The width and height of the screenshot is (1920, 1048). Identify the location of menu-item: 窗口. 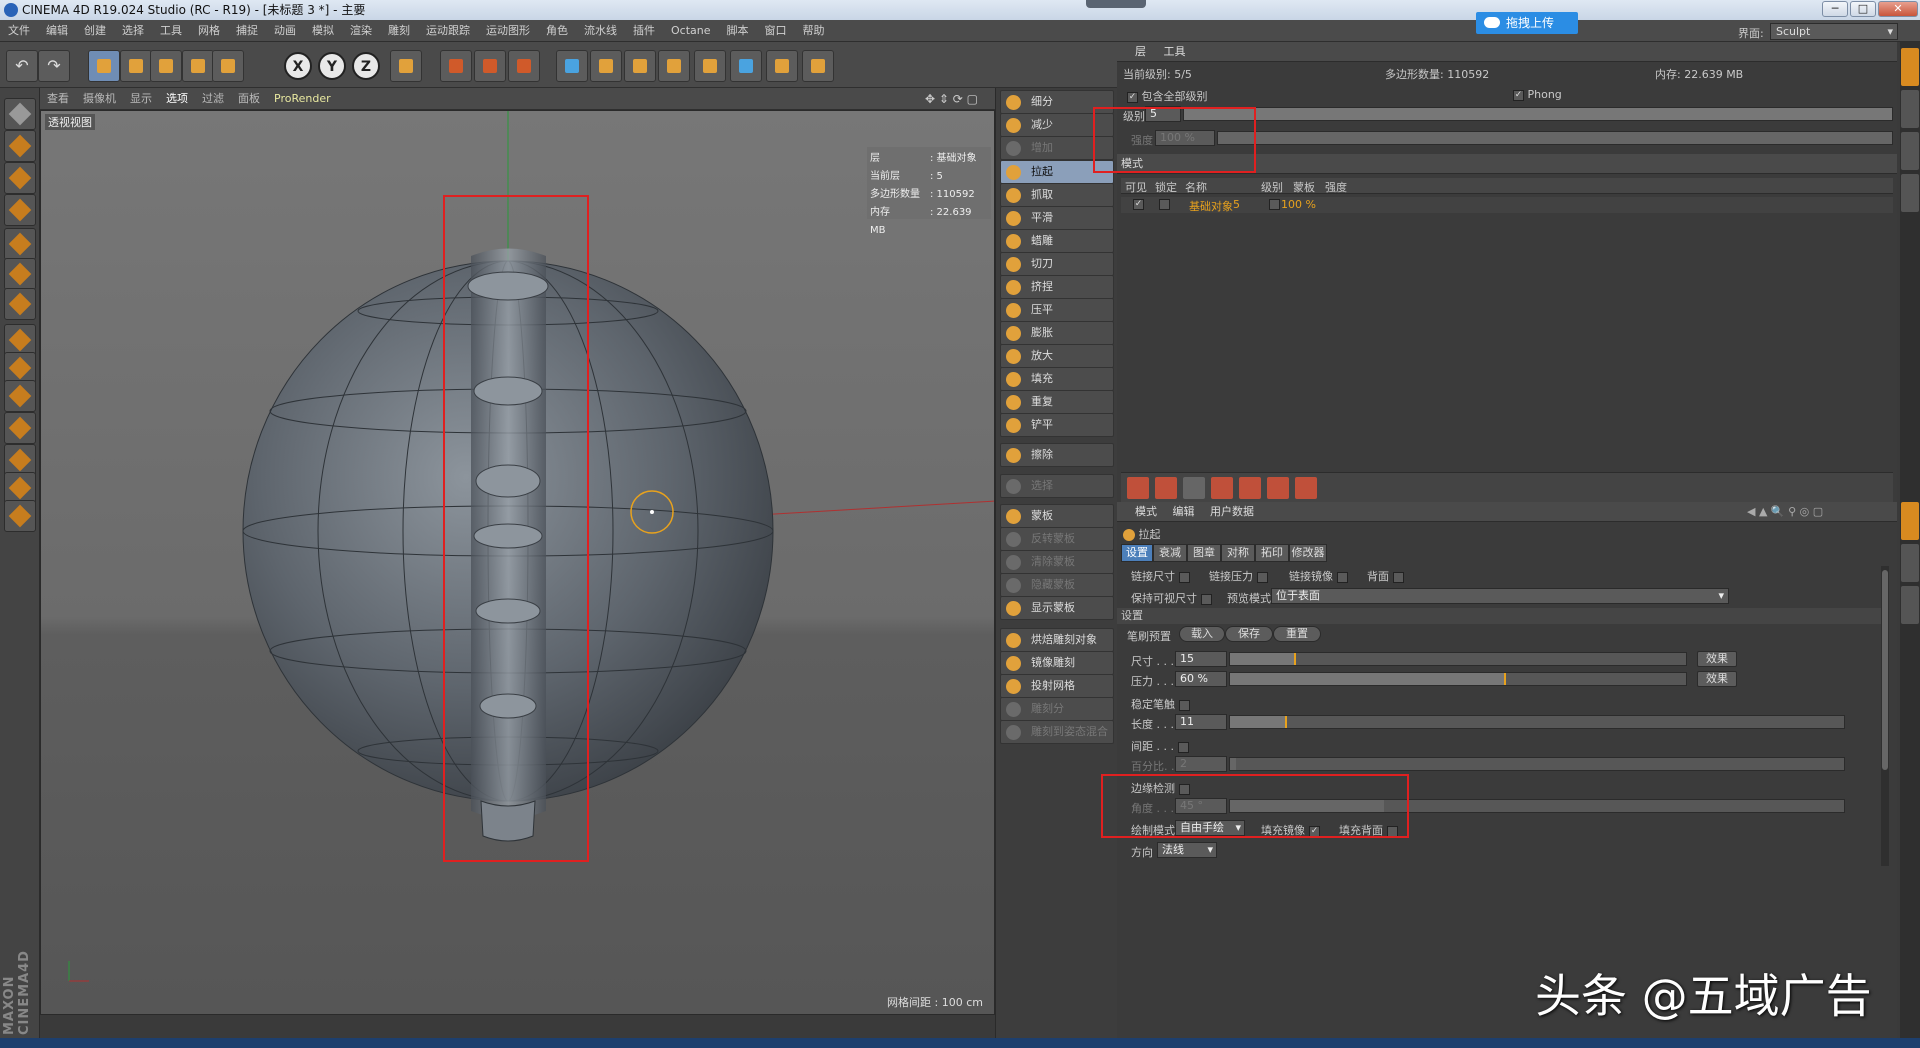
(776, 31).